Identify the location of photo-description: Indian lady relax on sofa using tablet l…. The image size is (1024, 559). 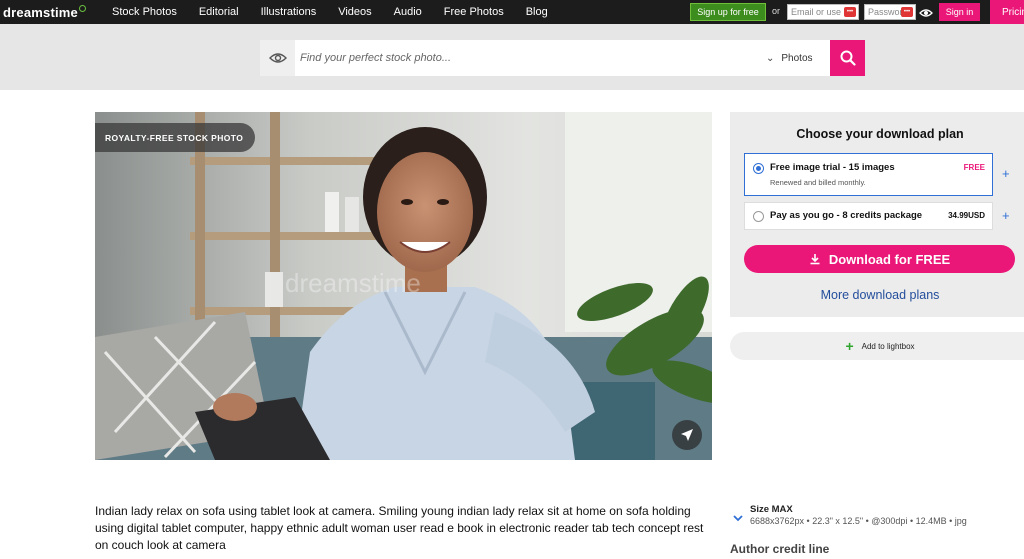
(399, 528).